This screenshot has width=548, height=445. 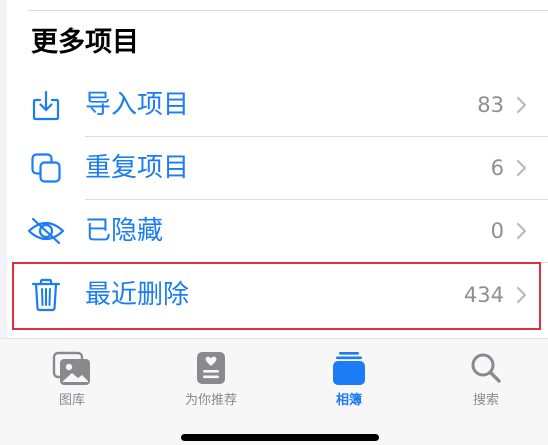 What do you see at coordinates (210, 400) in the screenshot?
I see `tab-label: 为你推荐` at bounding box center [210, 400].